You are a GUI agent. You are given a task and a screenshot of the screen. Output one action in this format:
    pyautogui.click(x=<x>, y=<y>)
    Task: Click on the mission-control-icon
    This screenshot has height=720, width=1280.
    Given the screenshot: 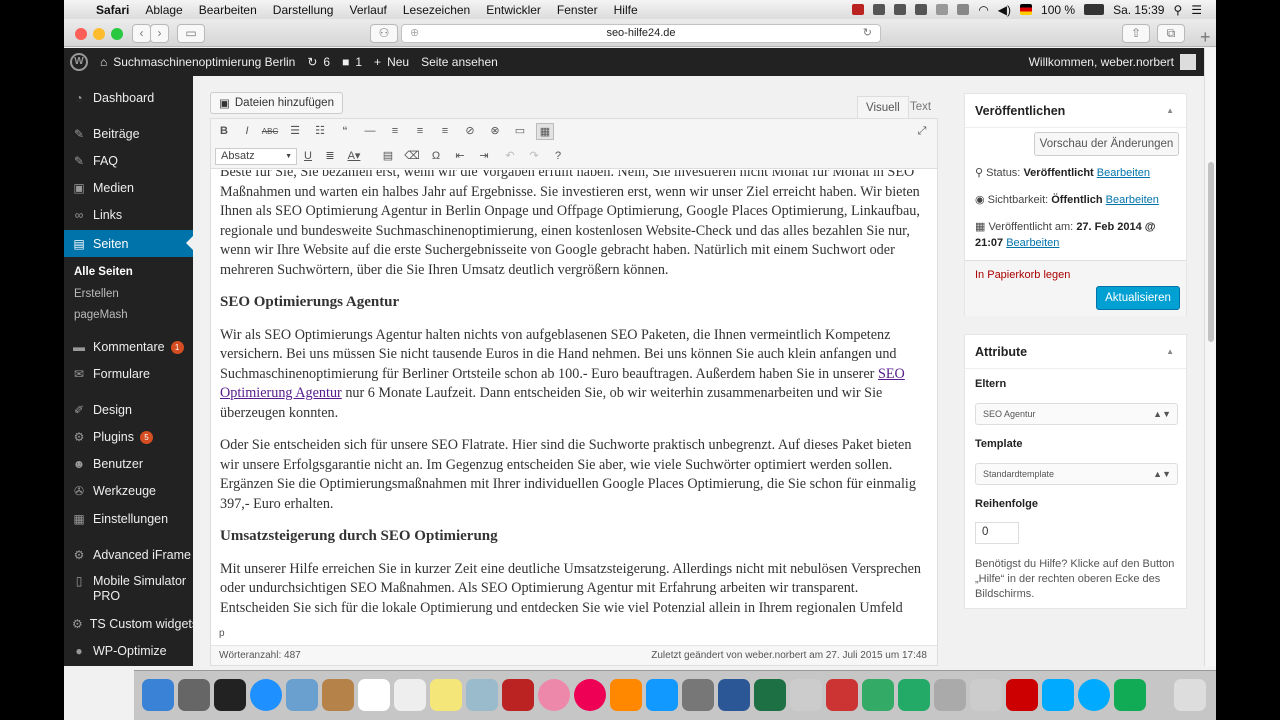 What is the action you would take?
    pyautogui.click(x=230, y=695)
    